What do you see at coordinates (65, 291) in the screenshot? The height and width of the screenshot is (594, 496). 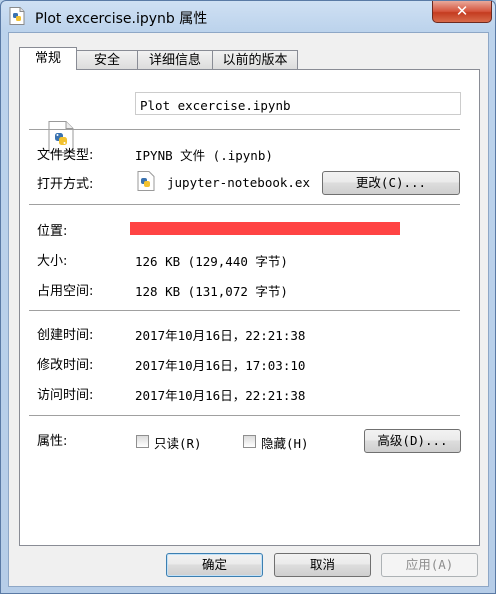 I see `disk-size-label: 占用空间:` at bounding box center [65, 291].